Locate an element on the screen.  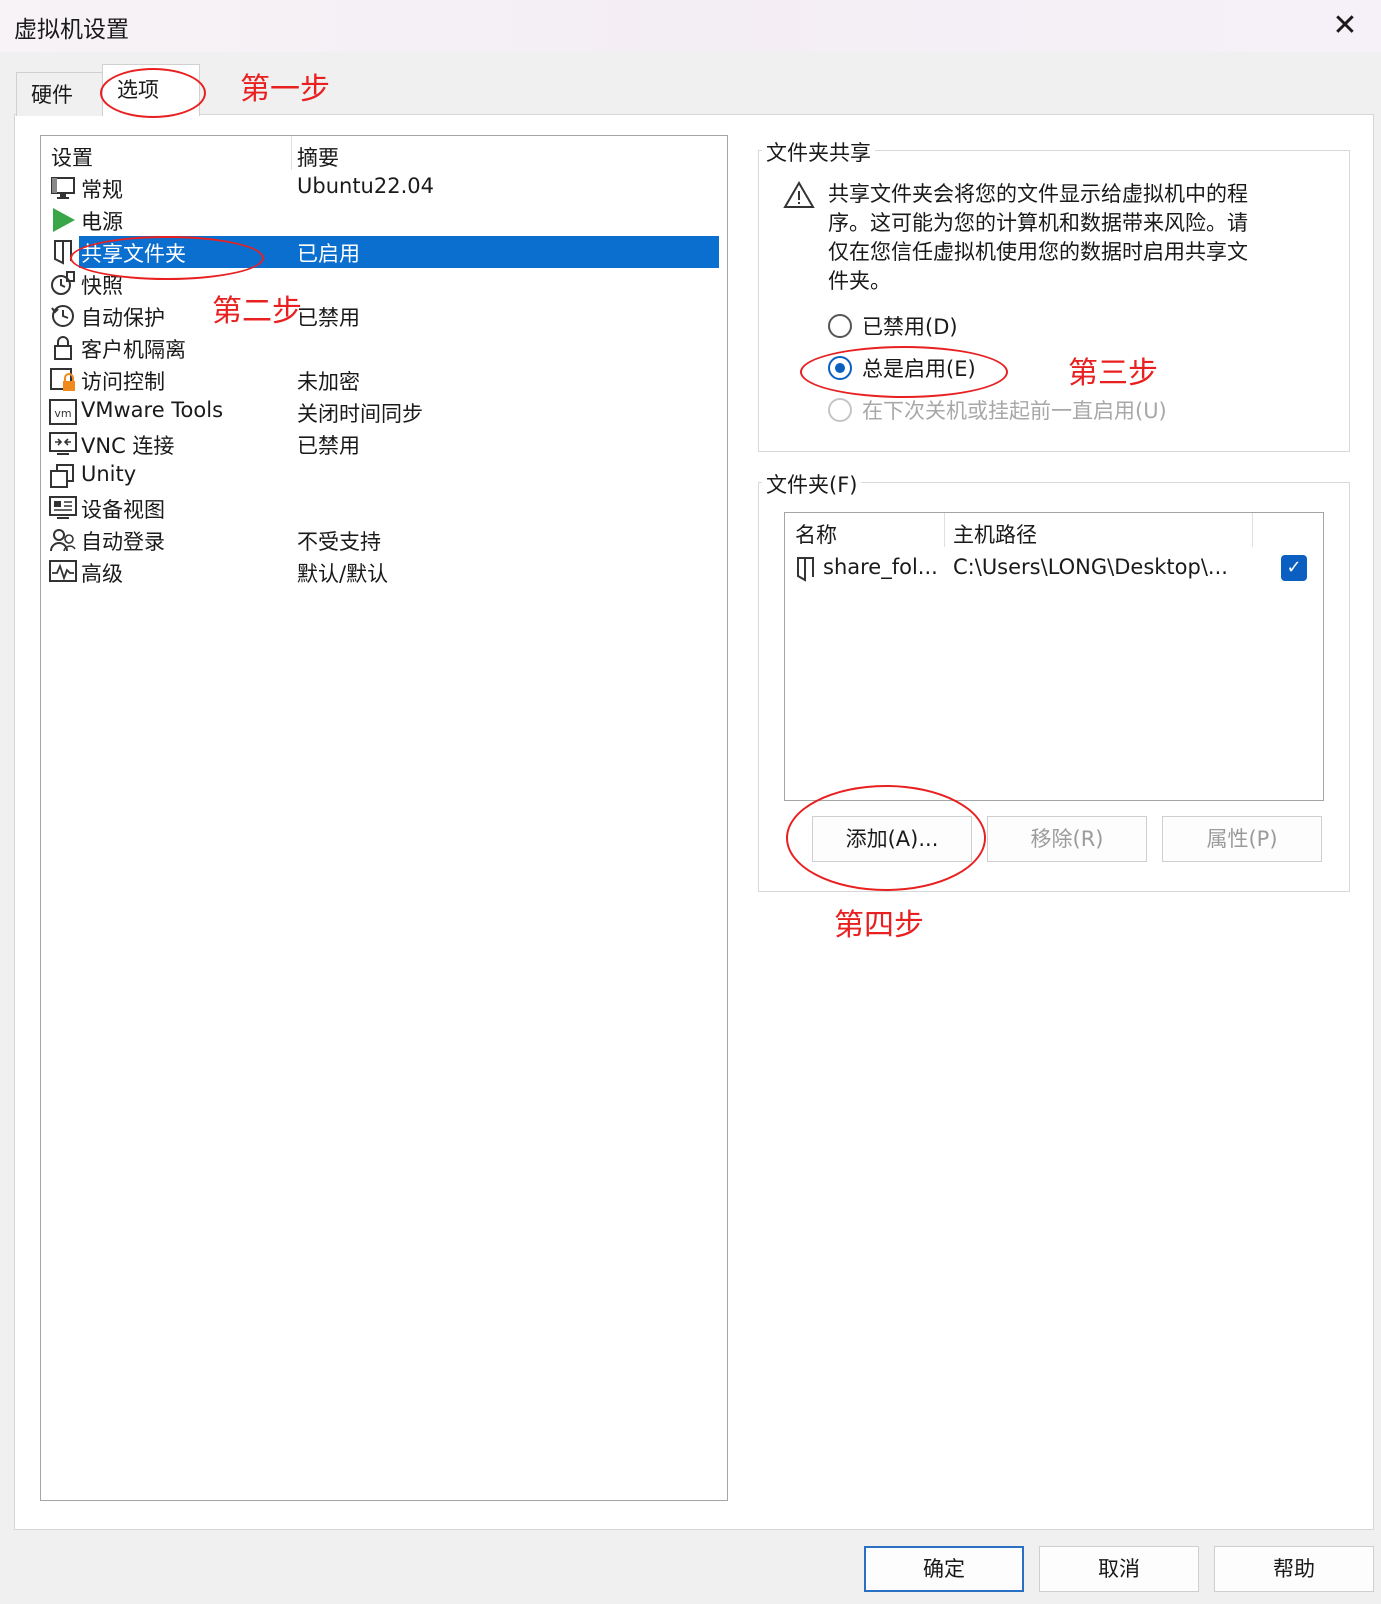
settings-row-label: 设备视图 is located at coordinates (123, 510).